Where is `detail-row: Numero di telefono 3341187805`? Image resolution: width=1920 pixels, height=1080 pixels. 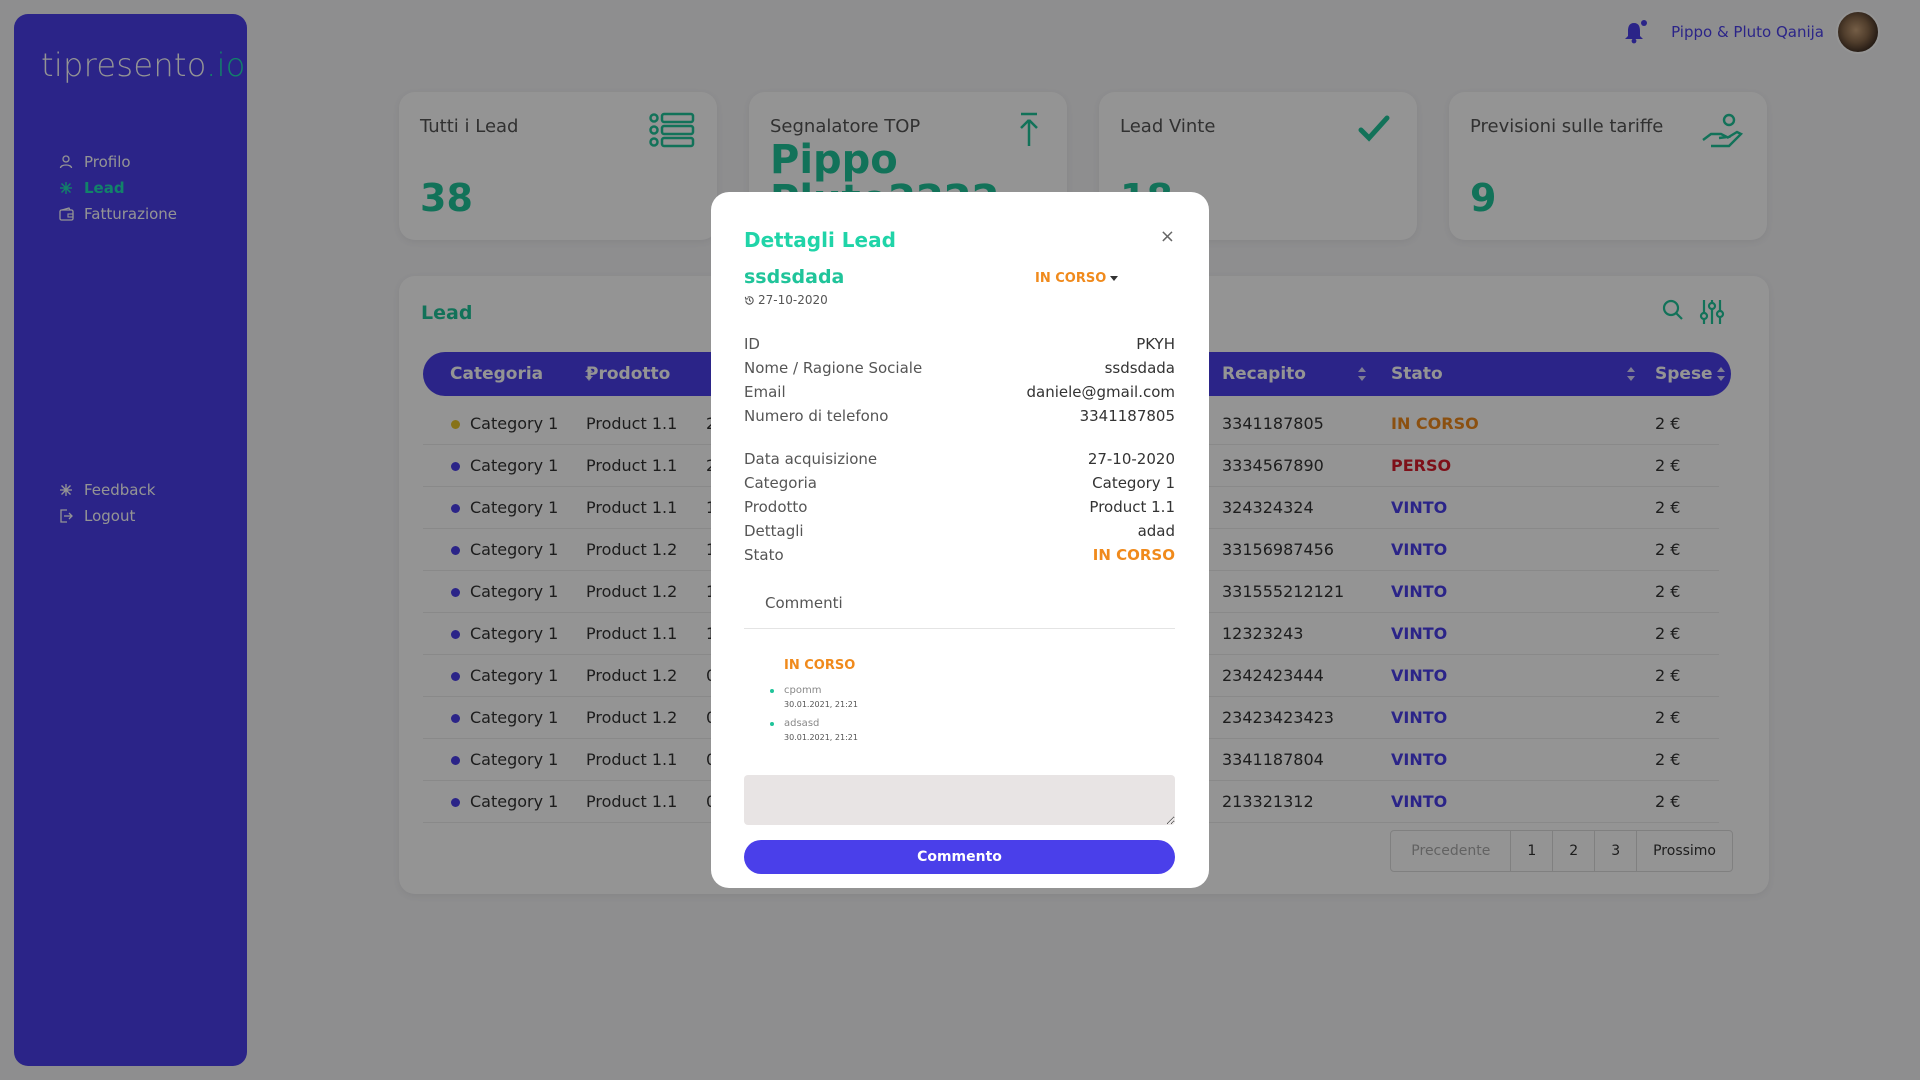
detail-row: Numero di telefono 3341187805 is located at coordinates (959, 419).